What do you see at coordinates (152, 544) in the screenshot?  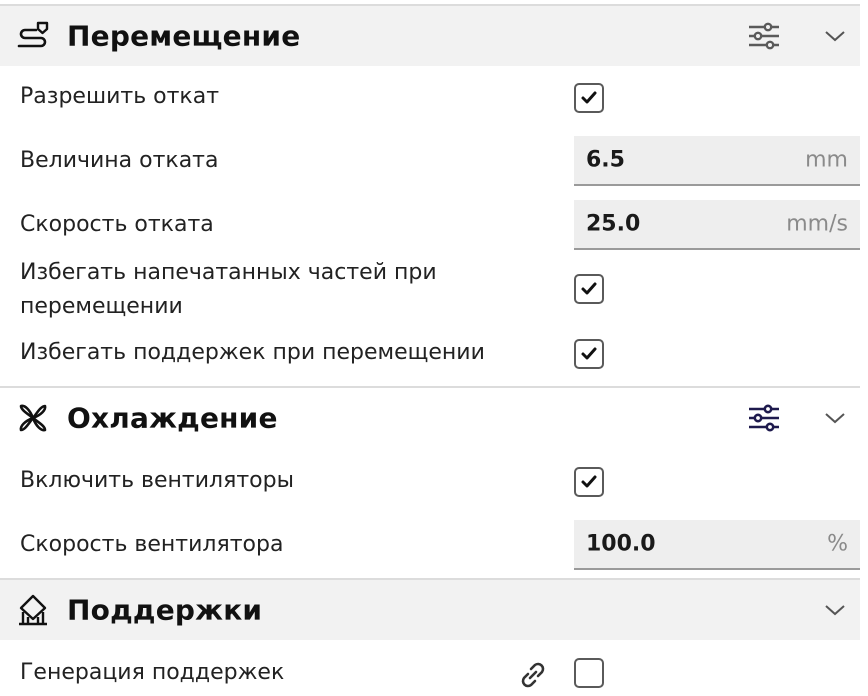 I see `setting-label: Скорость вентилятора` at bounding box center [152, 544].